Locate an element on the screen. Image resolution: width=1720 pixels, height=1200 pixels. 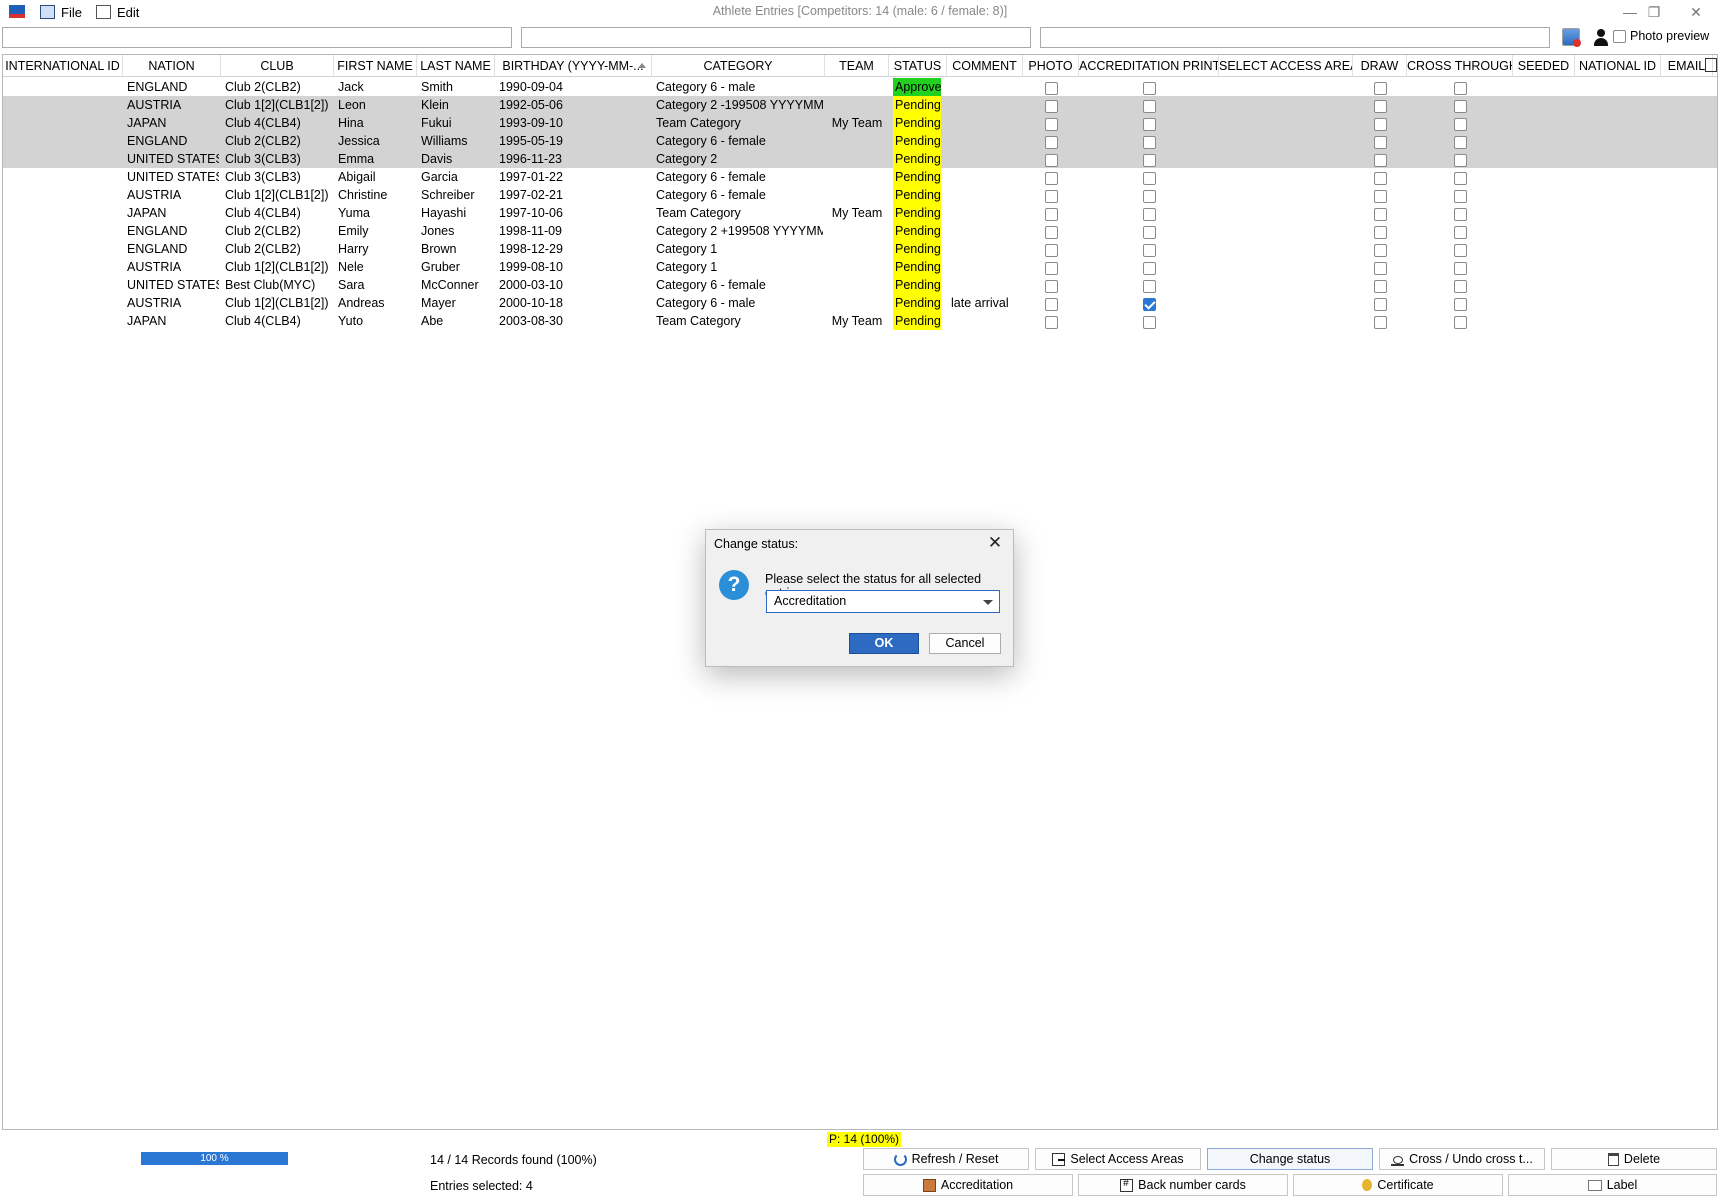
accreditation-button: Accreditation is located at coordinates (968, 1185).